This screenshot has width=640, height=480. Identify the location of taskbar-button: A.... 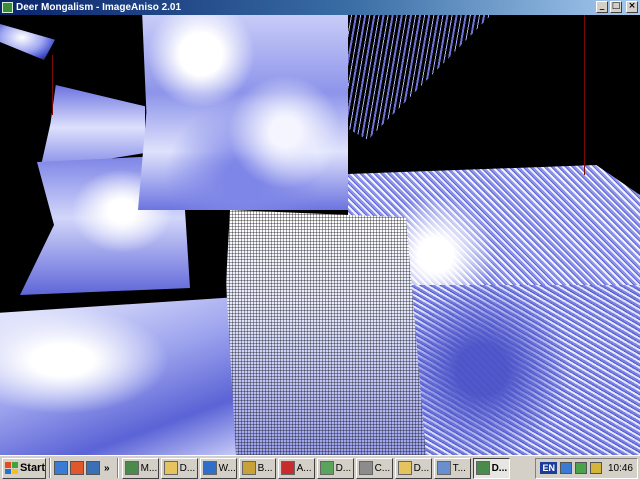
(296, 468).